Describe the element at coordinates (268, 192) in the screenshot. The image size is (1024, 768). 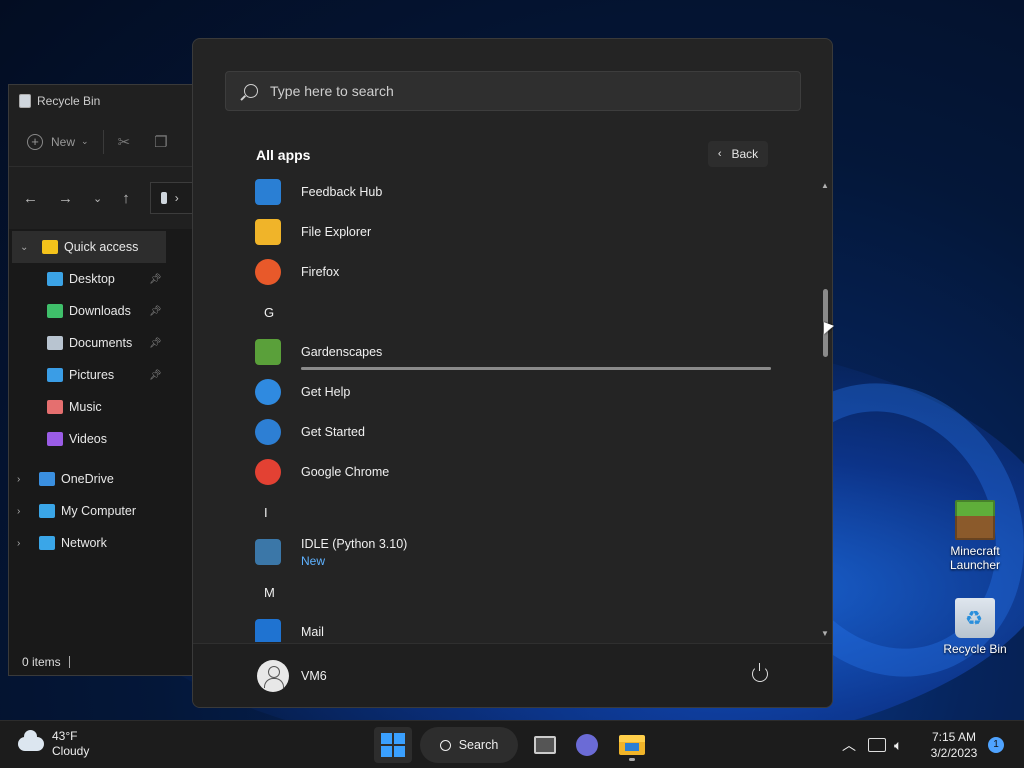
I see `feedback-hub-icon` at that location.